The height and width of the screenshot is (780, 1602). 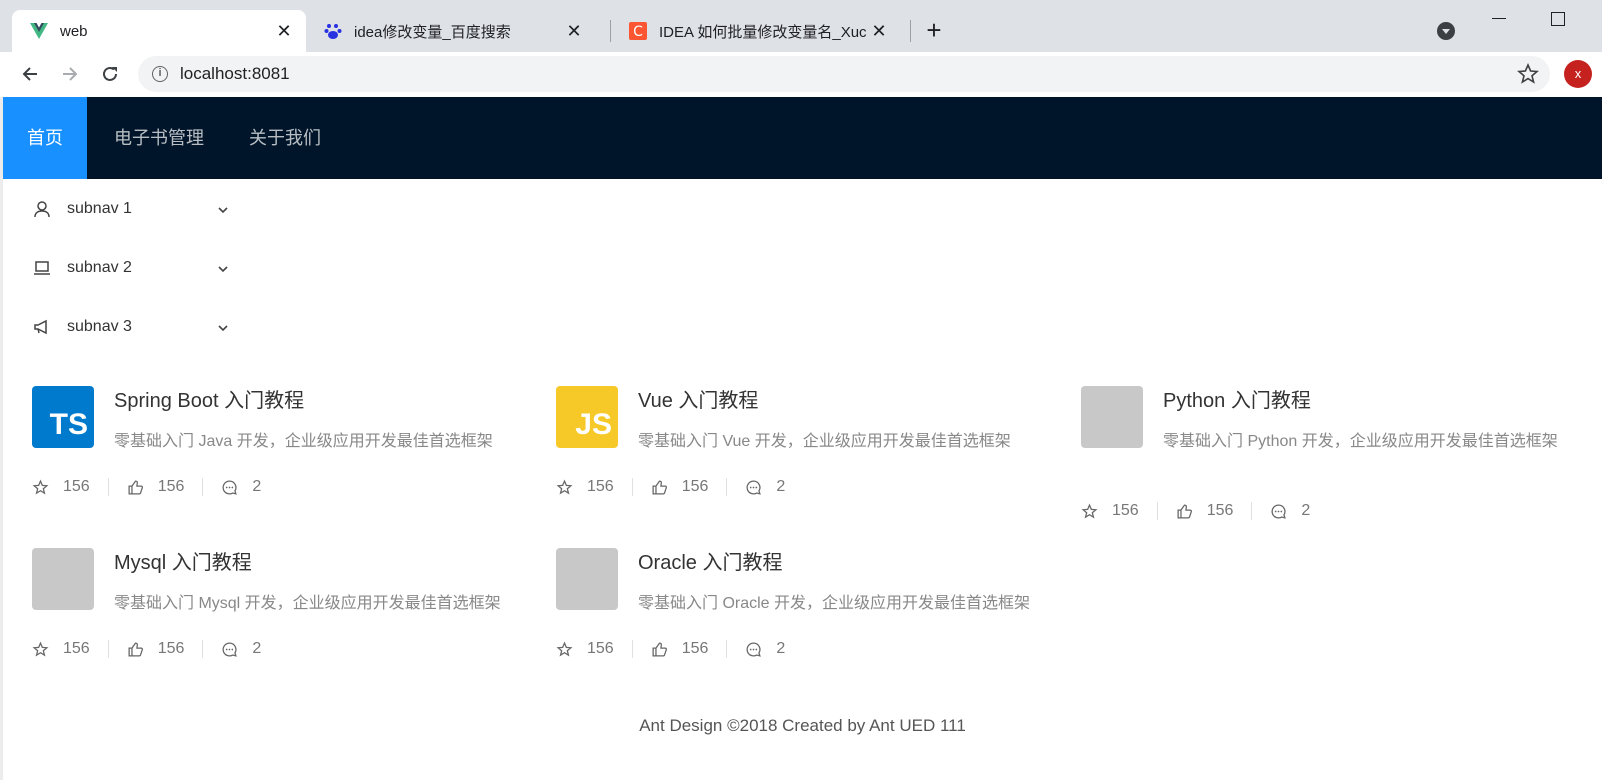 What do you see at coordinates (209, 398) in the screenshot?
I see `ebook-title: Spring Boot 入门教程` at bounding box center [209, 398].